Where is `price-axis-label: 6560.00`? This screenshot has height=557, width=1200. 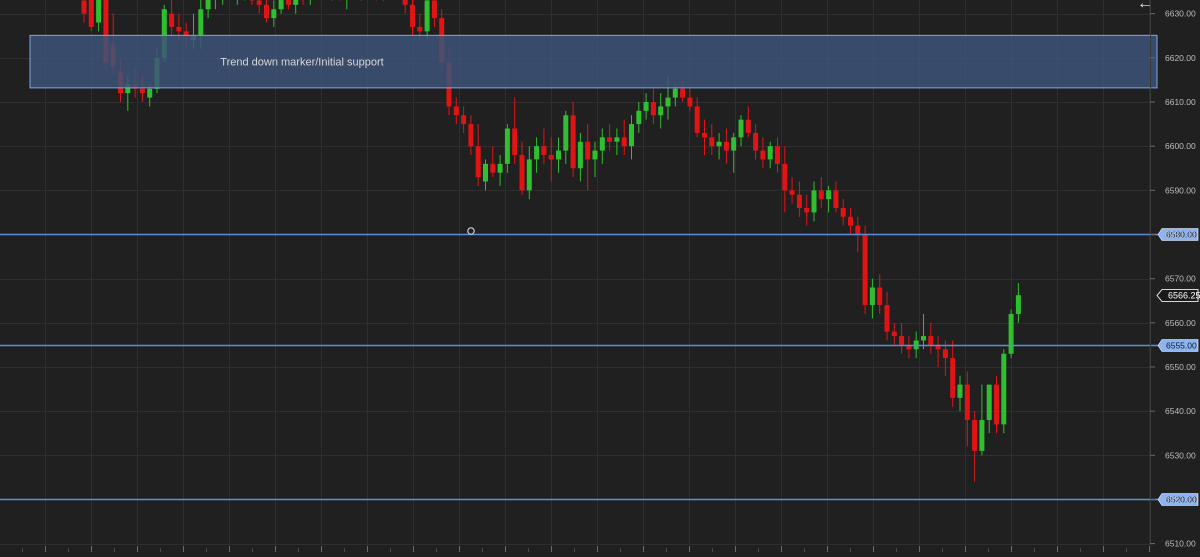 price-axis-label: 6560.00 is located at coordinates (1180, 323).